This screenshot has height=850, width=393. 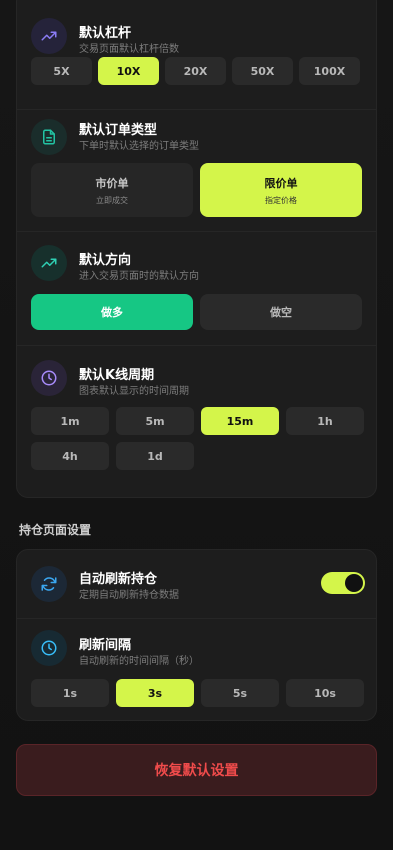 What do you see at coordinates (129, 595) in the screenshot?
I see `auto-refresh-desc: 定期自动刷新持仓数据` at bounding box center [129, 595].